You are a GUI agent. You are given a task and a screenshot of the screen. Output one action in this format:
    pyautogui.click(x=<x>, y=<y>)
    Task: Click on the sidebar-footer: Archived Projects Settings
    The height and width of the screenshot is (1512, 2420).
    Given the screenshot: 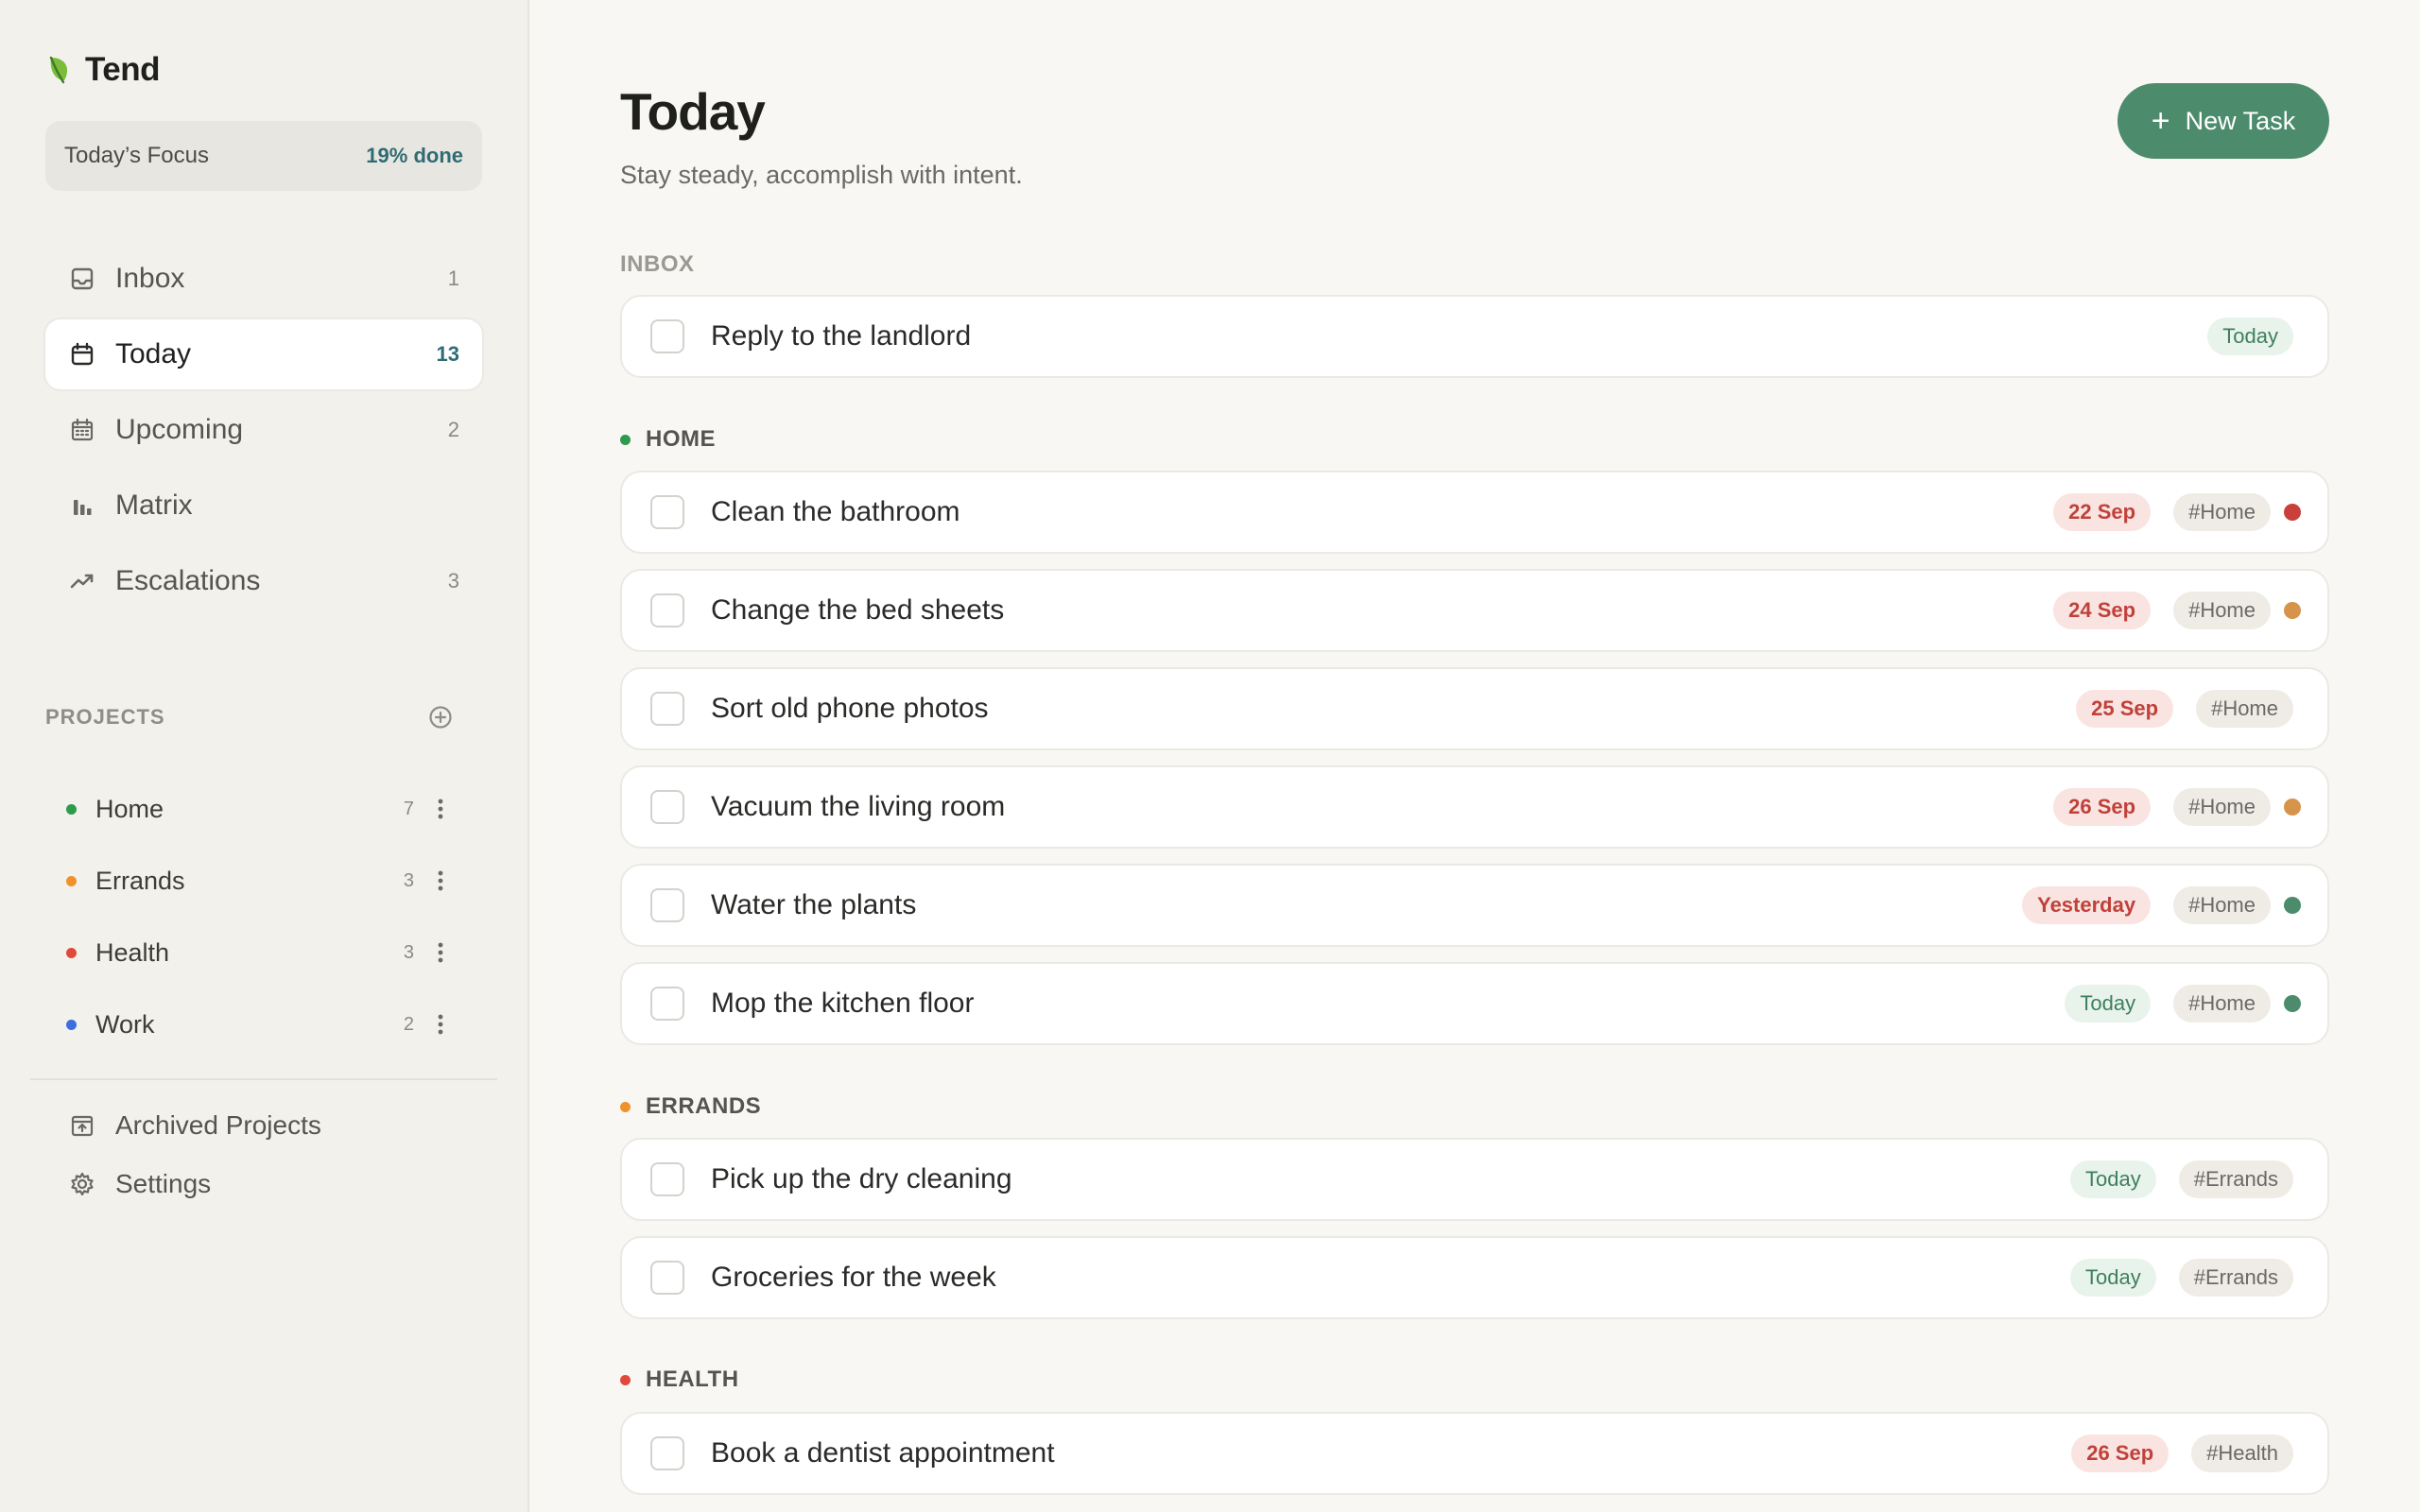 What is the action you would take?
    pyautogui.click(x=263, y=1154)
    